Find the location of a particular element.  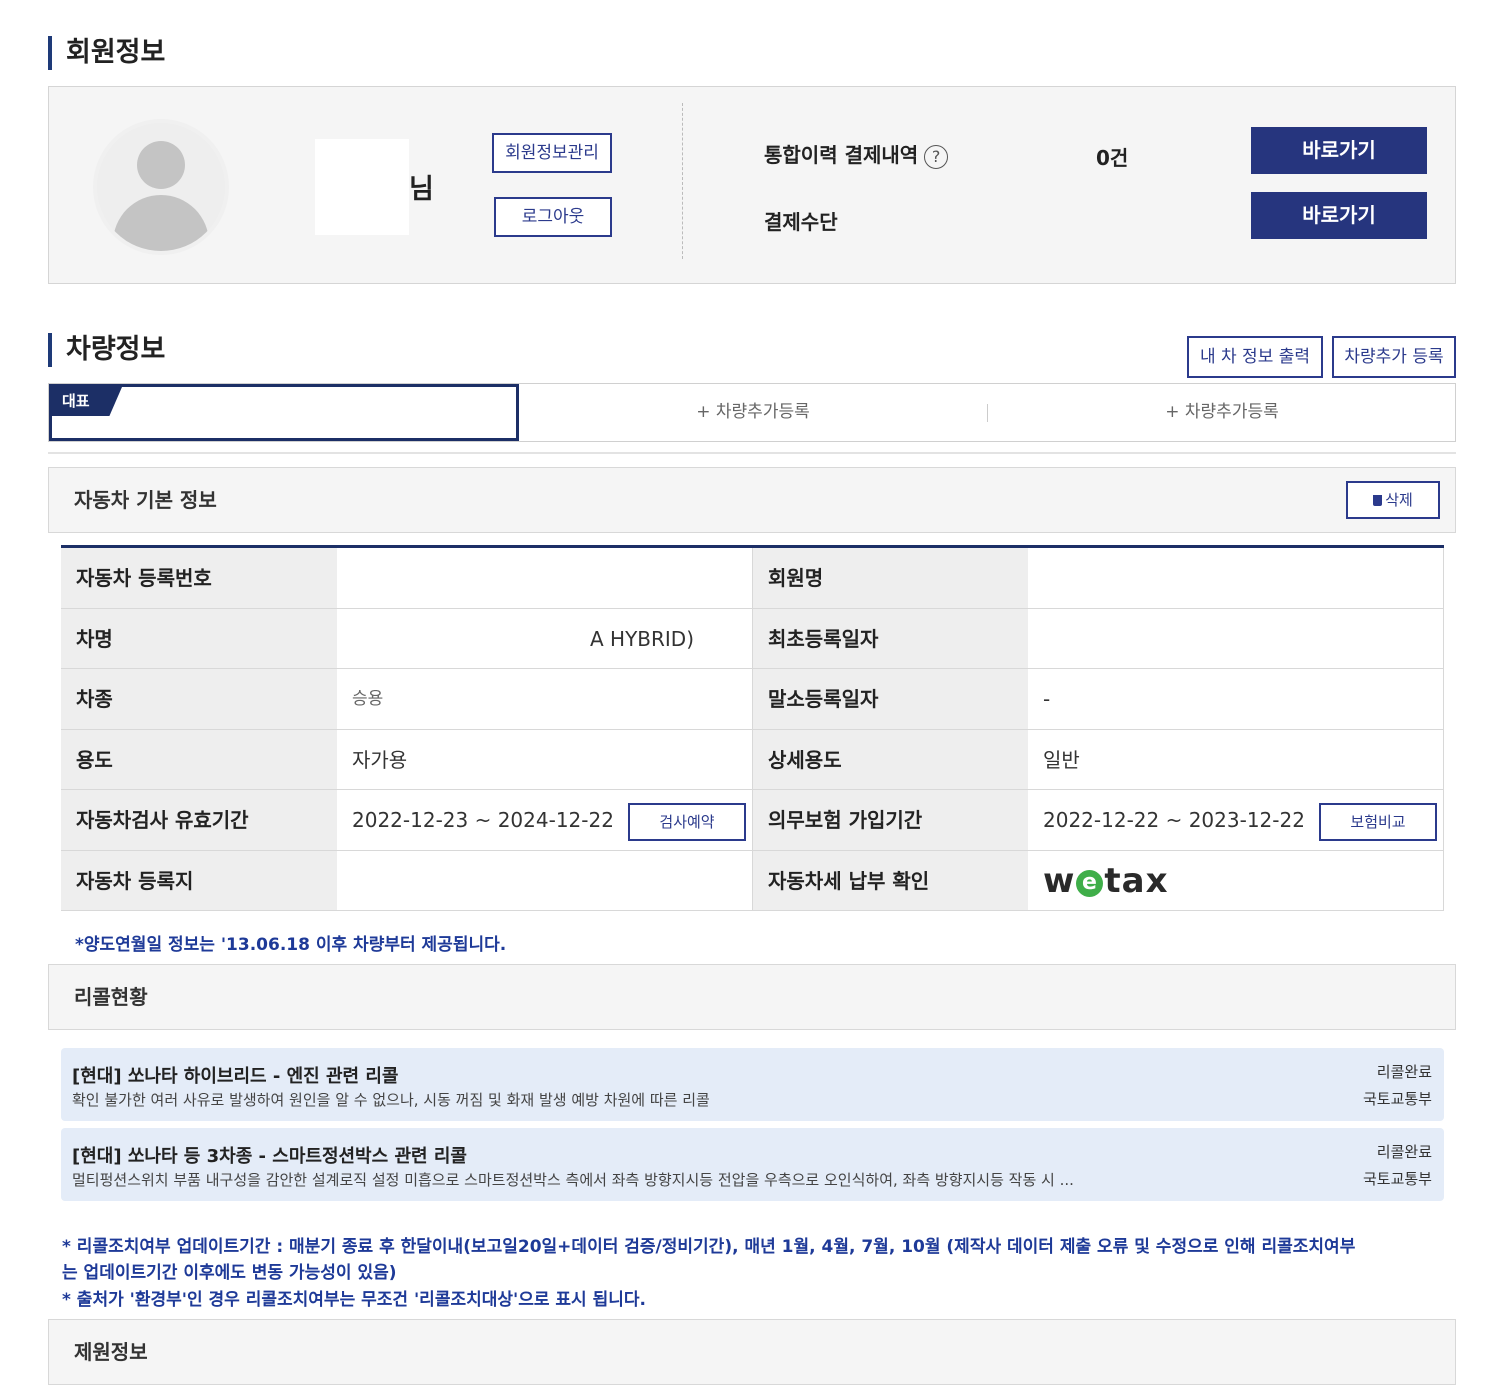

value-reg-number is located at coordinates (544, 578).